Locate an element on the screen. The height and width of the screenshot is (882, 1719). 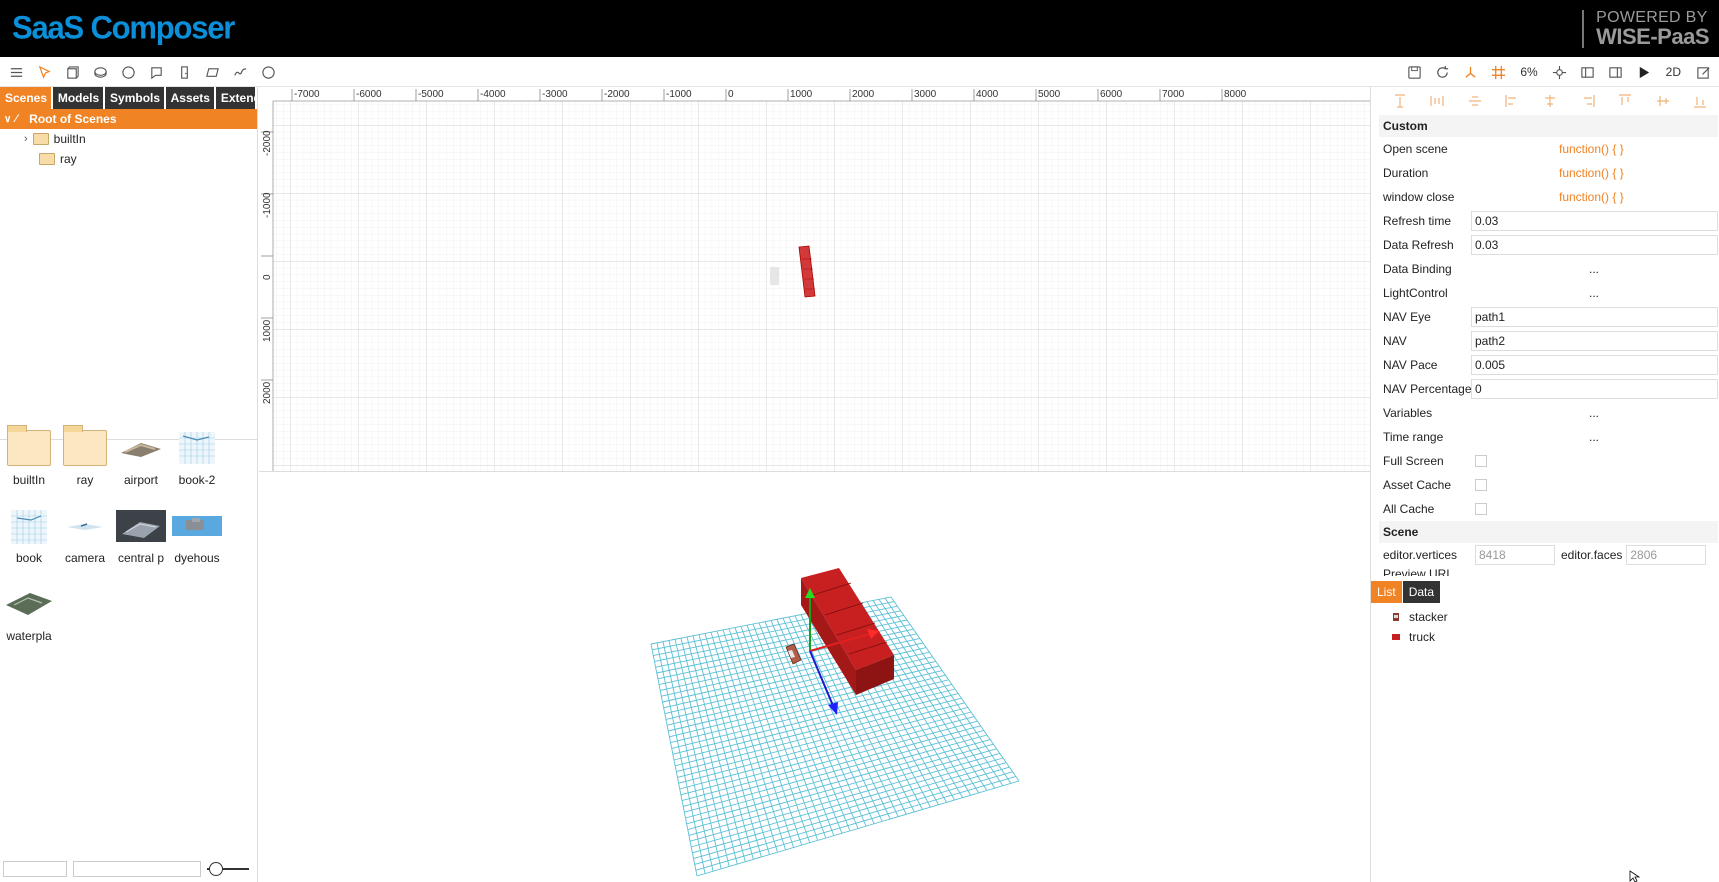
cube-icon is located at coordinates (72, 72).